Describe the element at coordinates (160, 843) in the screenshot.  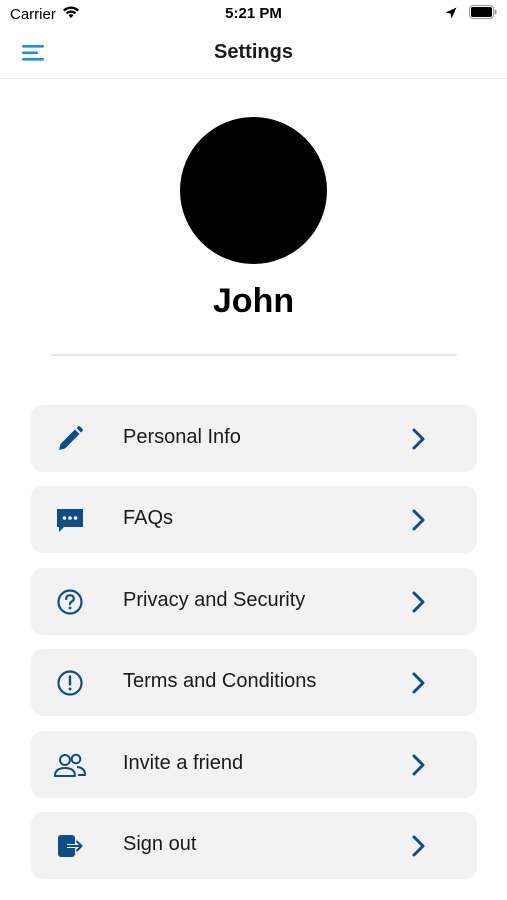
I see `menu-item-label: Sign out` at that location.